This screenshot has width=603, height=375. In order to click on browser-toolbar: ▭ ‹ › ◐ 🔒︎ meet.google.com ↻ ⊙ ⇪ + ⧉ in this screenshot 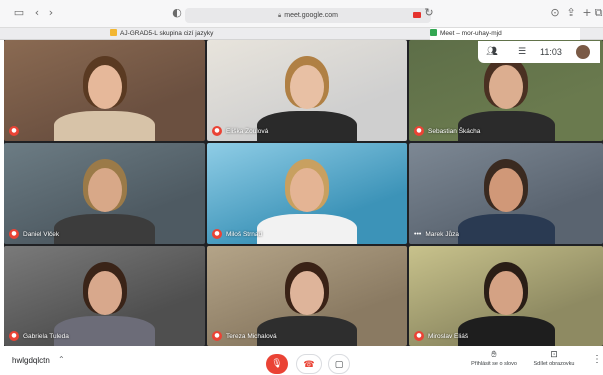, I will do `click(301, 13)`.